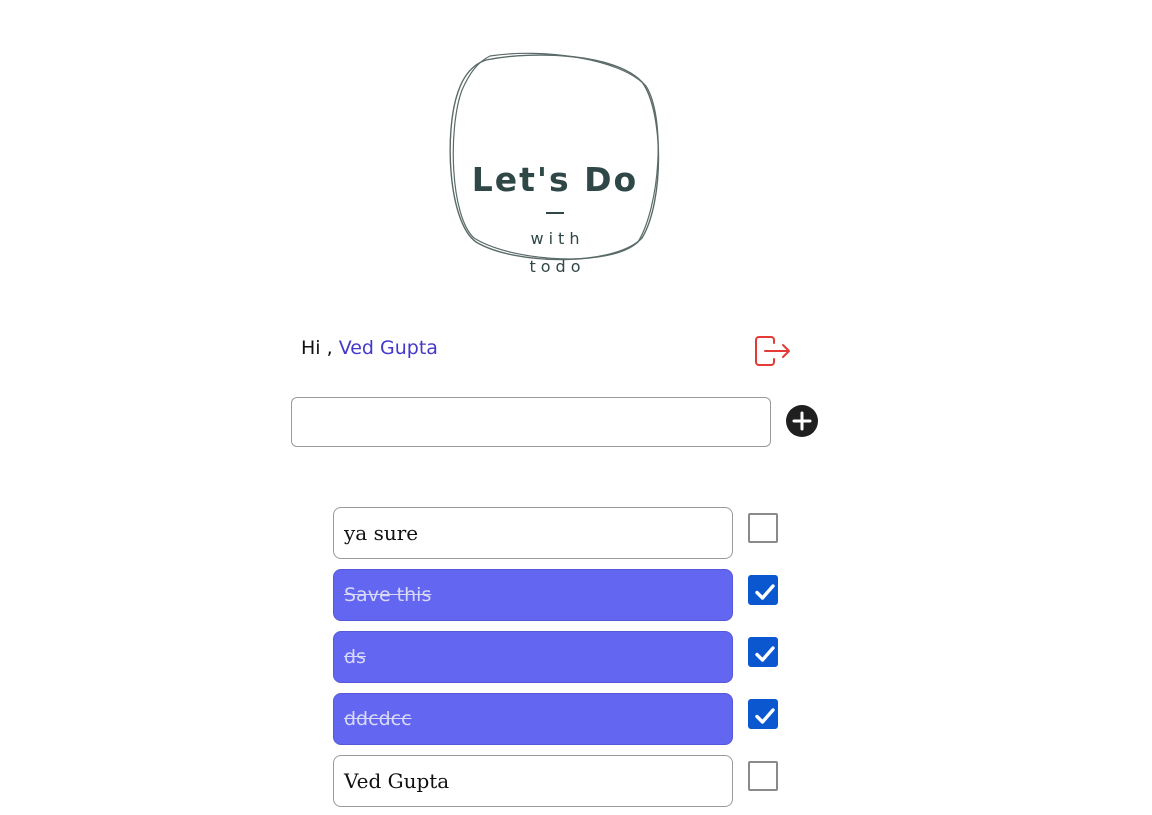 The height and width of the screenshot is (815, 1152). I want to click on todo-item: ds, so click(563, 657).